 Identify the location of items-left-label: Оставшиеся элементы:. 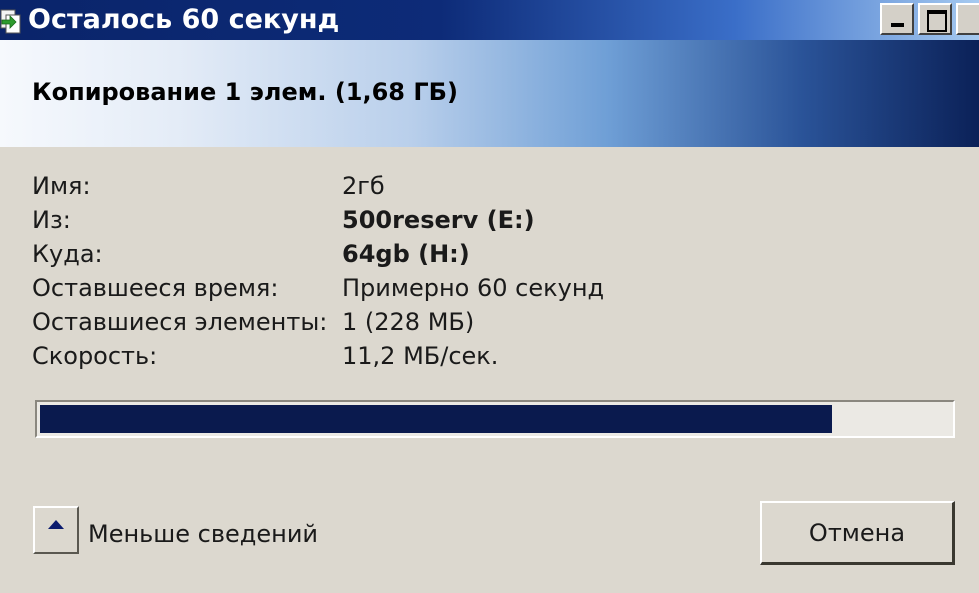
(180, 322).